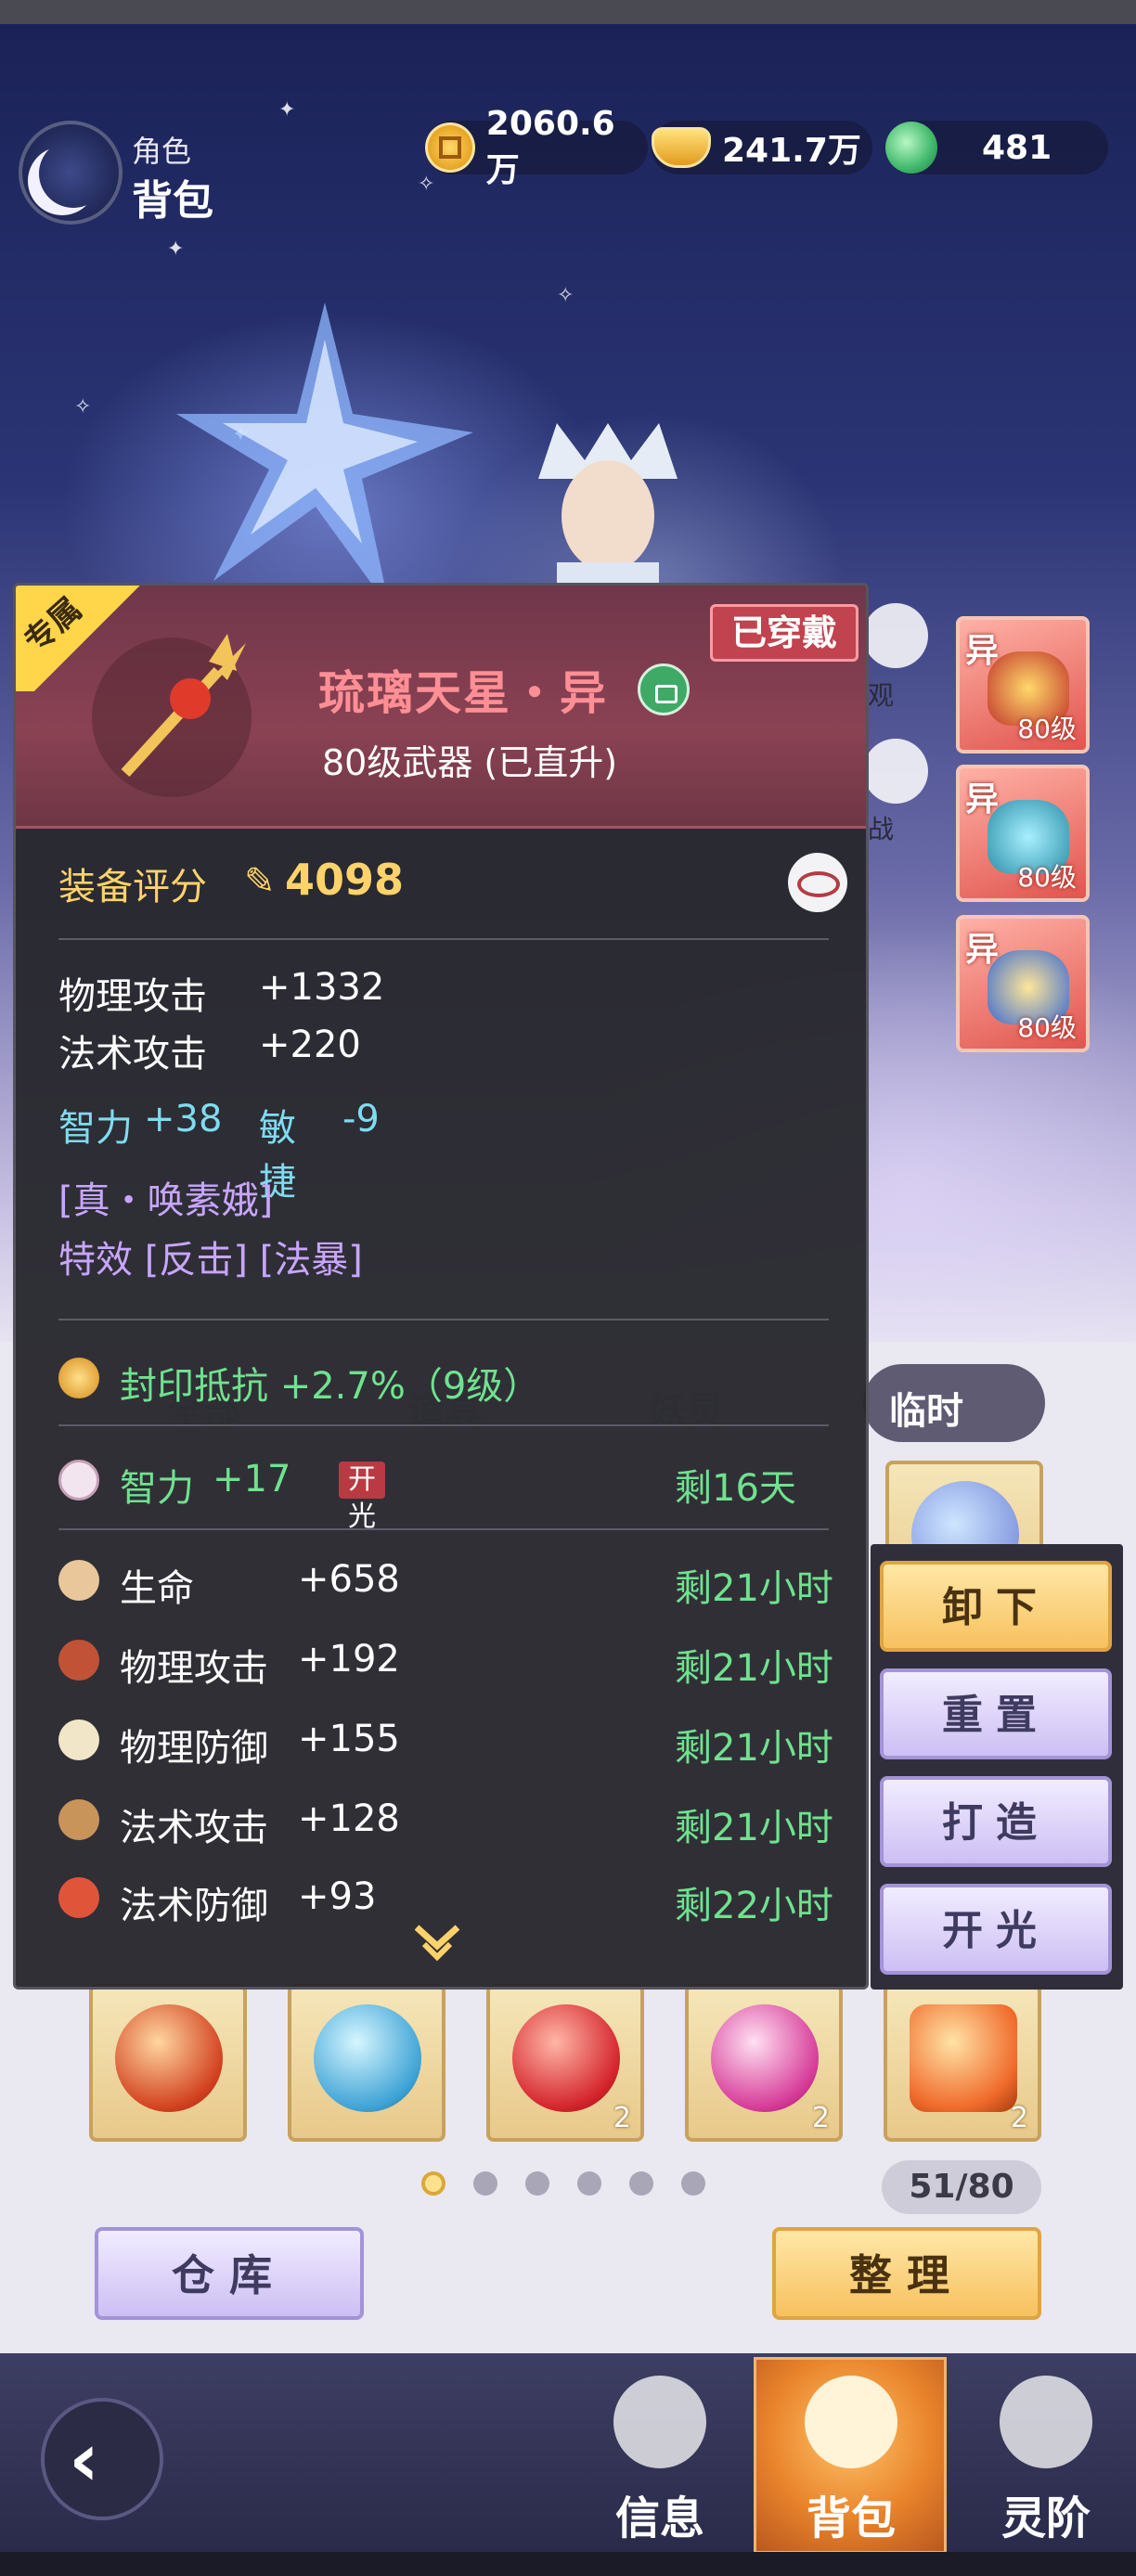 The height and width of the screenshot is (2576, 1136). I want to click on base-stat-row: 物理攻击 +1332, so click(221, 993).